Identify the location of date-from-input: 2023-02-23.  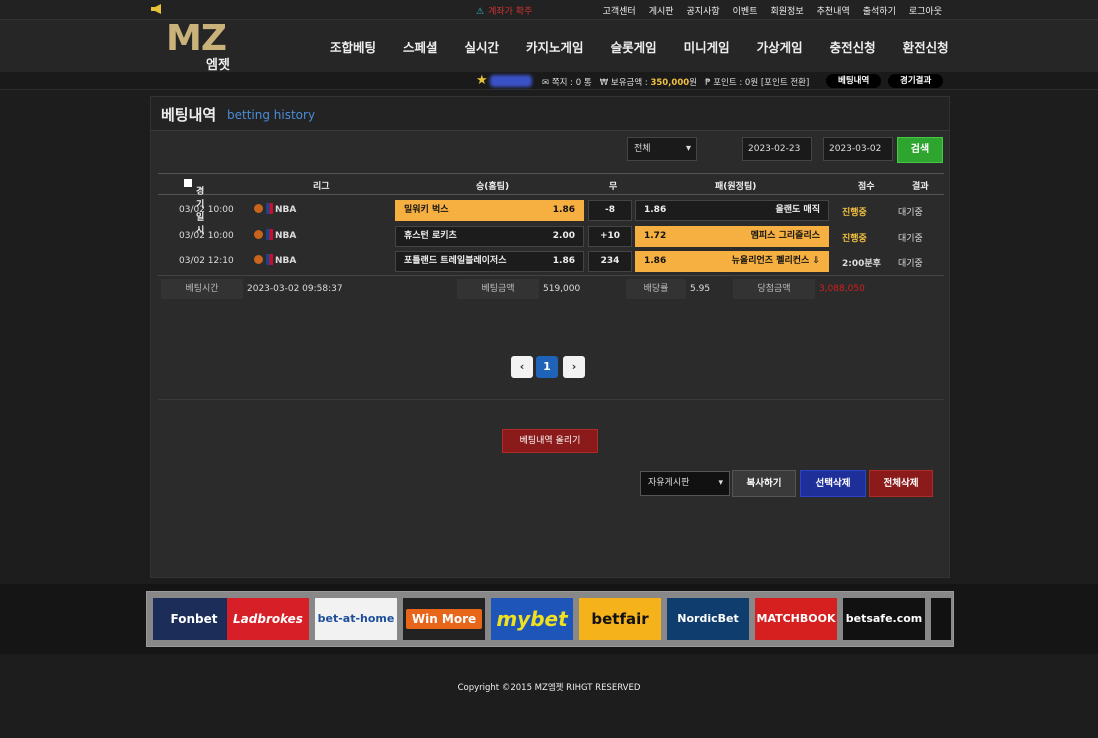
(777, 149).